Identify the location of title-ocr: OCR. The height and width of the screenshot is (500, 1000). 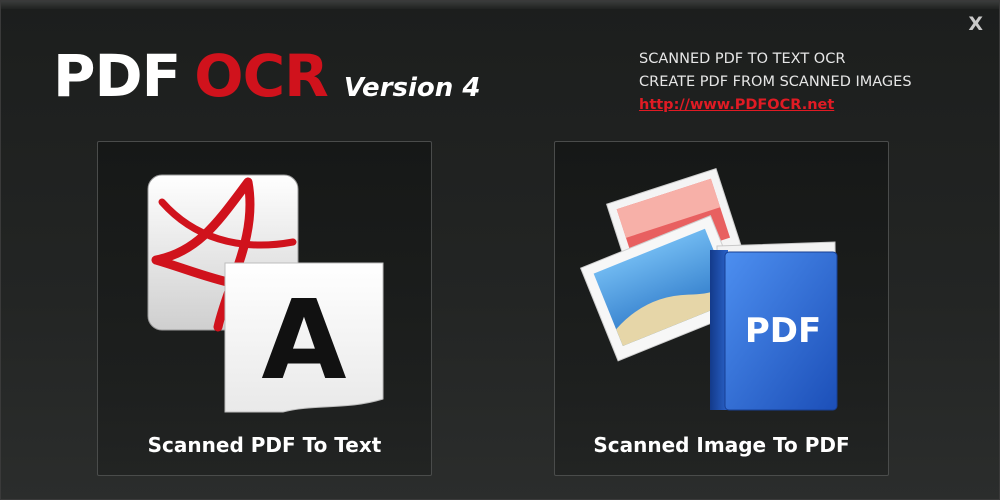
(261, 76).